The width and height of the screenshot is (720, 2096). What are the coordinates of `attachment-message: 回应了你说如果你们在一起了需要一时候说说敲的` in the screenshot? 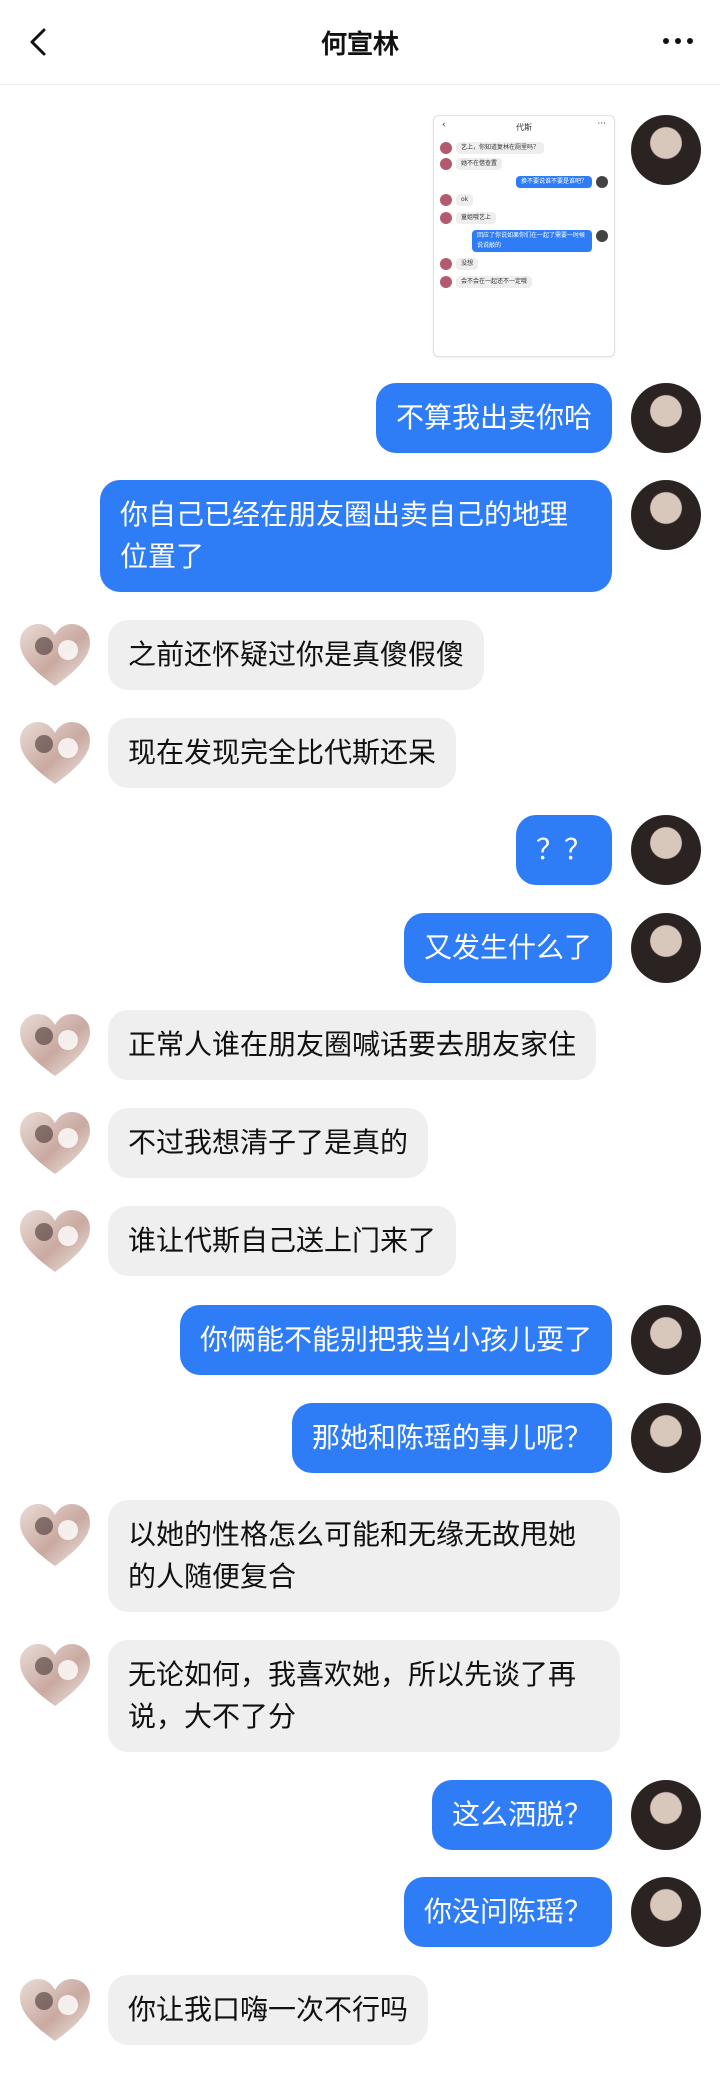 It's located at (532, 241).